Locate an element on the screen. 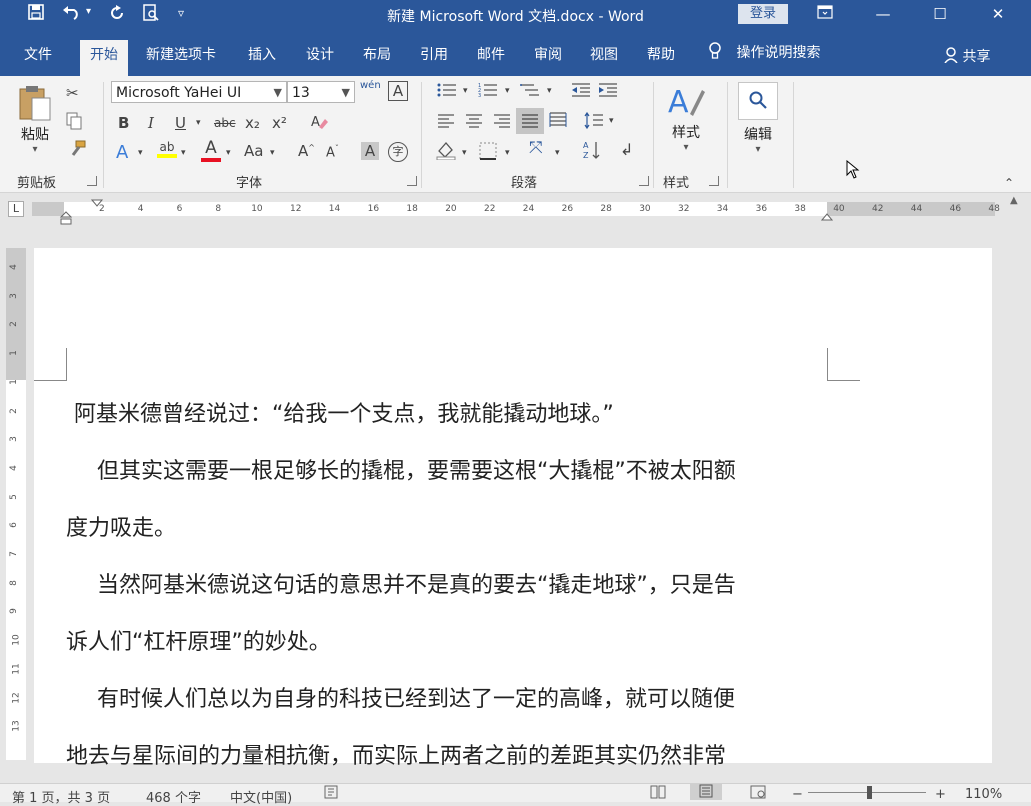 The width and height of the screenshot is (1031, 806). close-icon: ✕ is located at coordinates (998, 14).